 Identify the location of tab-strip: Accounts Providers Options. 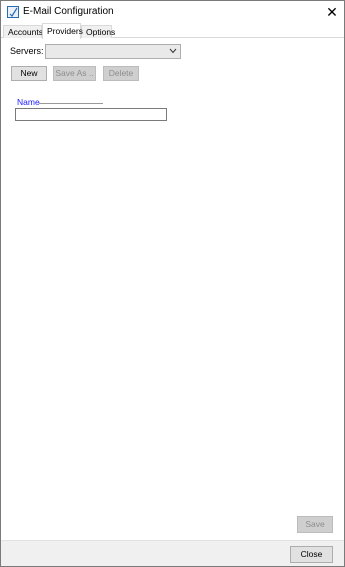
(172, 31).